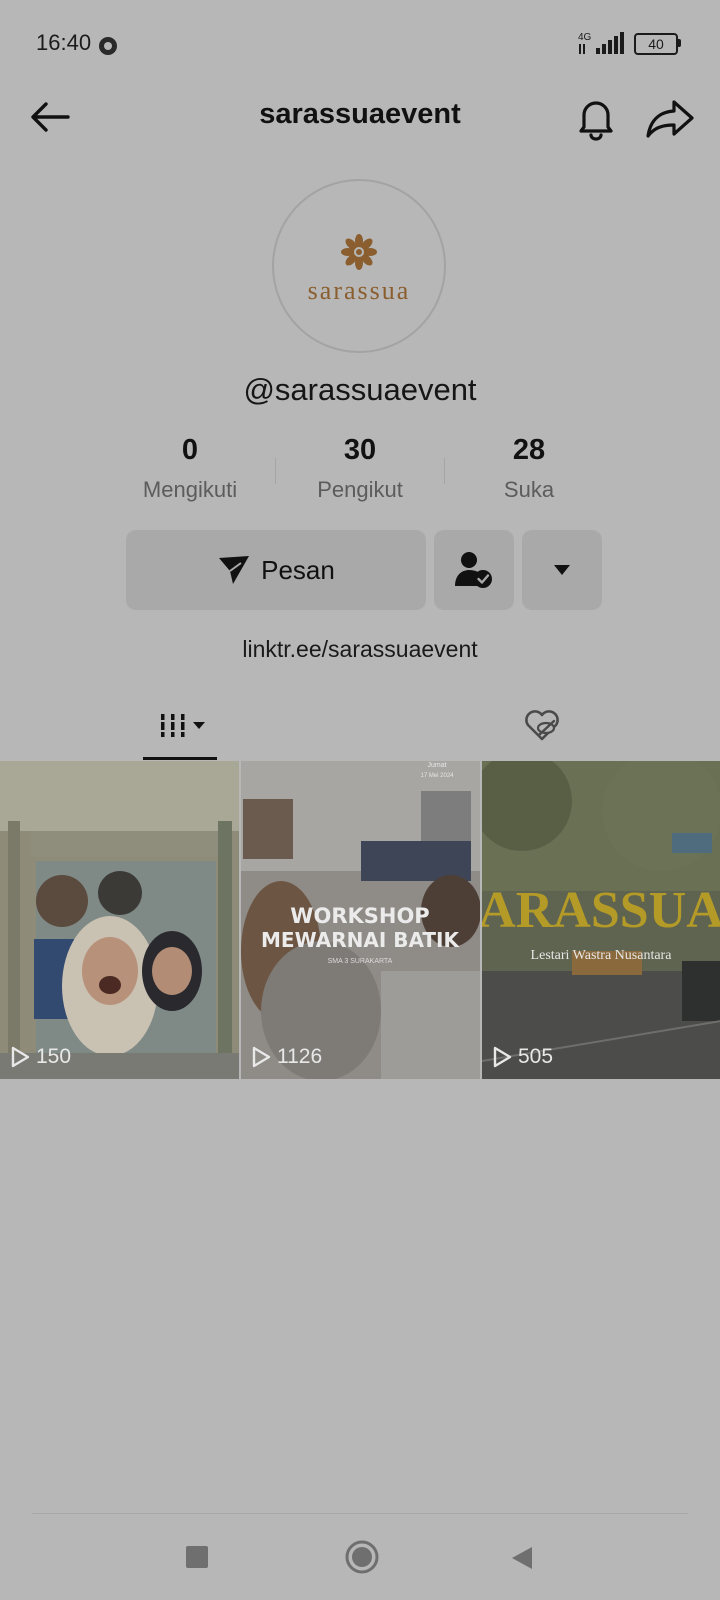 The height and width of the screenshot is (1600, 720). What do you see at coordinates (360, 649) in the screenshot?
I see `profile-link: linktr.ee/sarassuaevent` at bounding box center [360, 649].